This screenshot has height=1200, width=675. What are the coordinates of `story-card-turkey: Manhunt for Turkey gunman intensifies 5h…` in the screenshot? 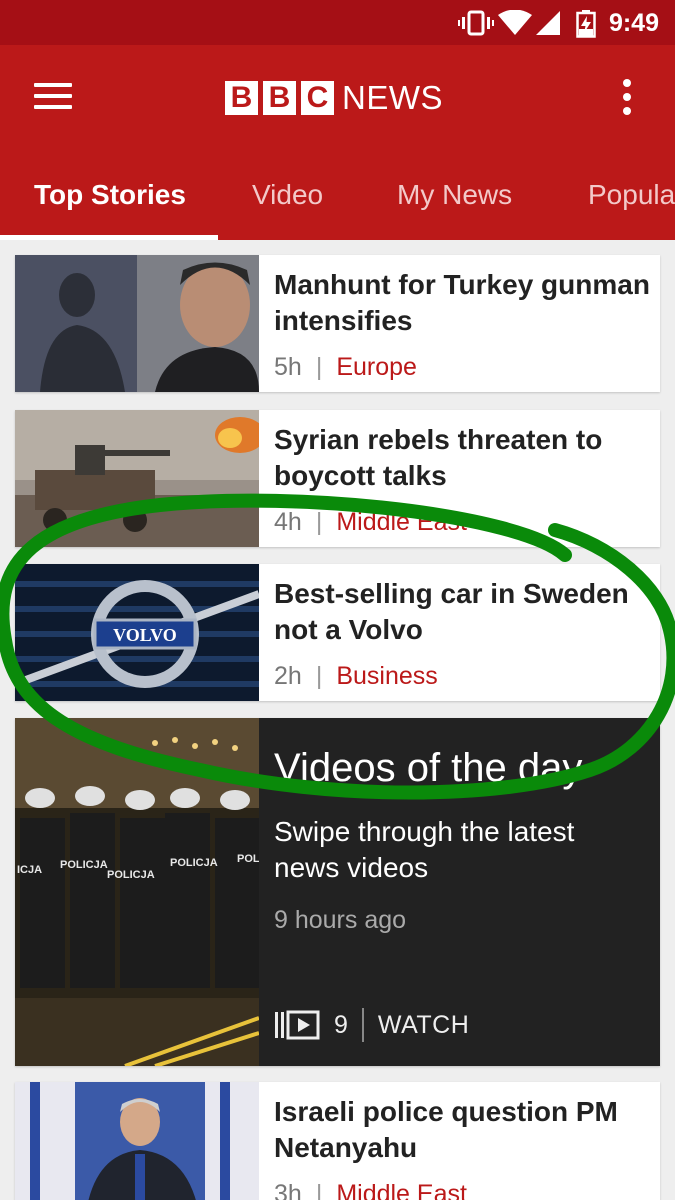 It's located at (337, 323).